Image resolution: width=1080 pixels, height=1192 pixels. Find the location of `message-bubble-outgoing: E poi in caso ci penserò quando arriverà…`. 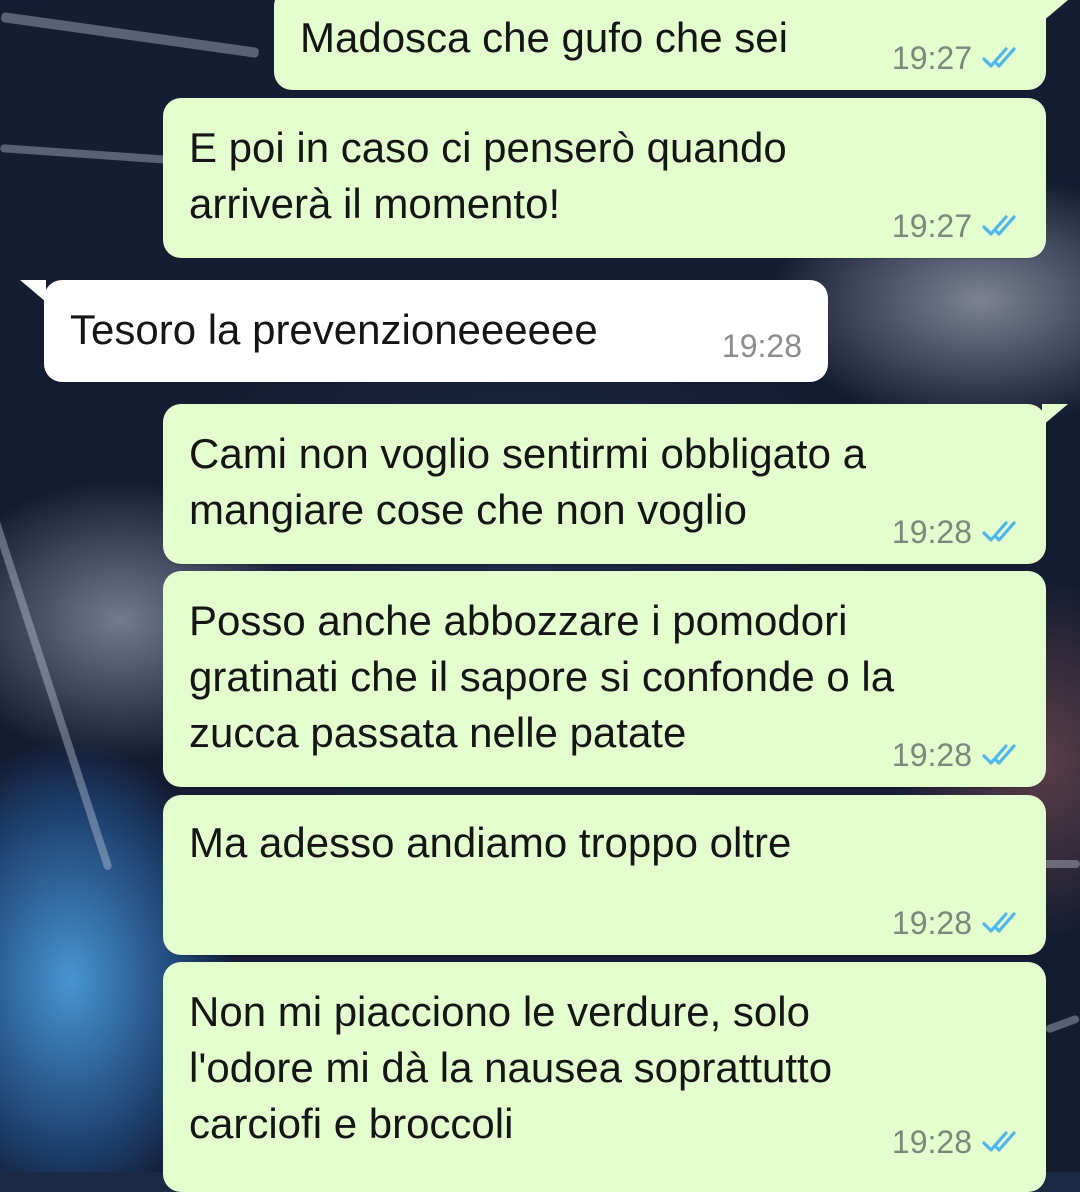

message-bubble-outgoing: E poi in caso ci penserò quando arriverà… is located at coordinates (604, 178).